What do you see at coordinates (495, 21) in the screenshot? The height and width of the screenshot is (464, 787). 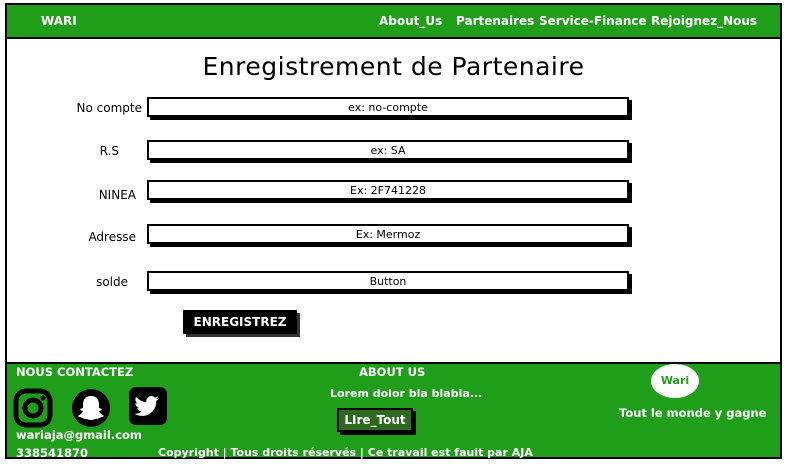 I see `nav-link-partenaires: Partenaires` at bounding box center [495, 21].